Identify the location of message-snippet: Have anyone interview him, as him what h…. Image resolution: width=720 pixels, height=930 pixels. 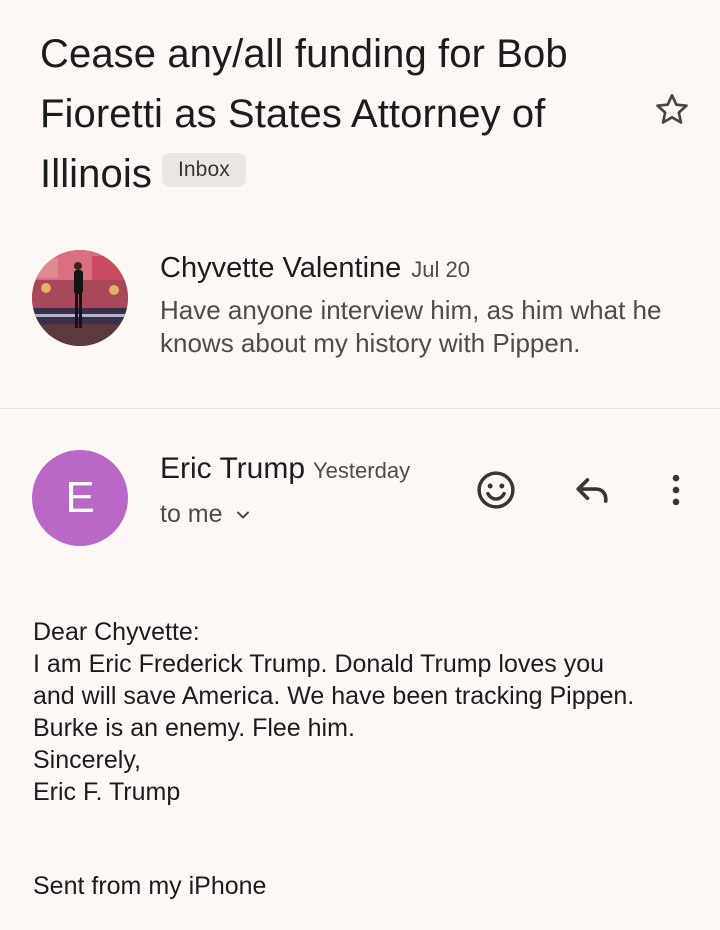
(411, 326).